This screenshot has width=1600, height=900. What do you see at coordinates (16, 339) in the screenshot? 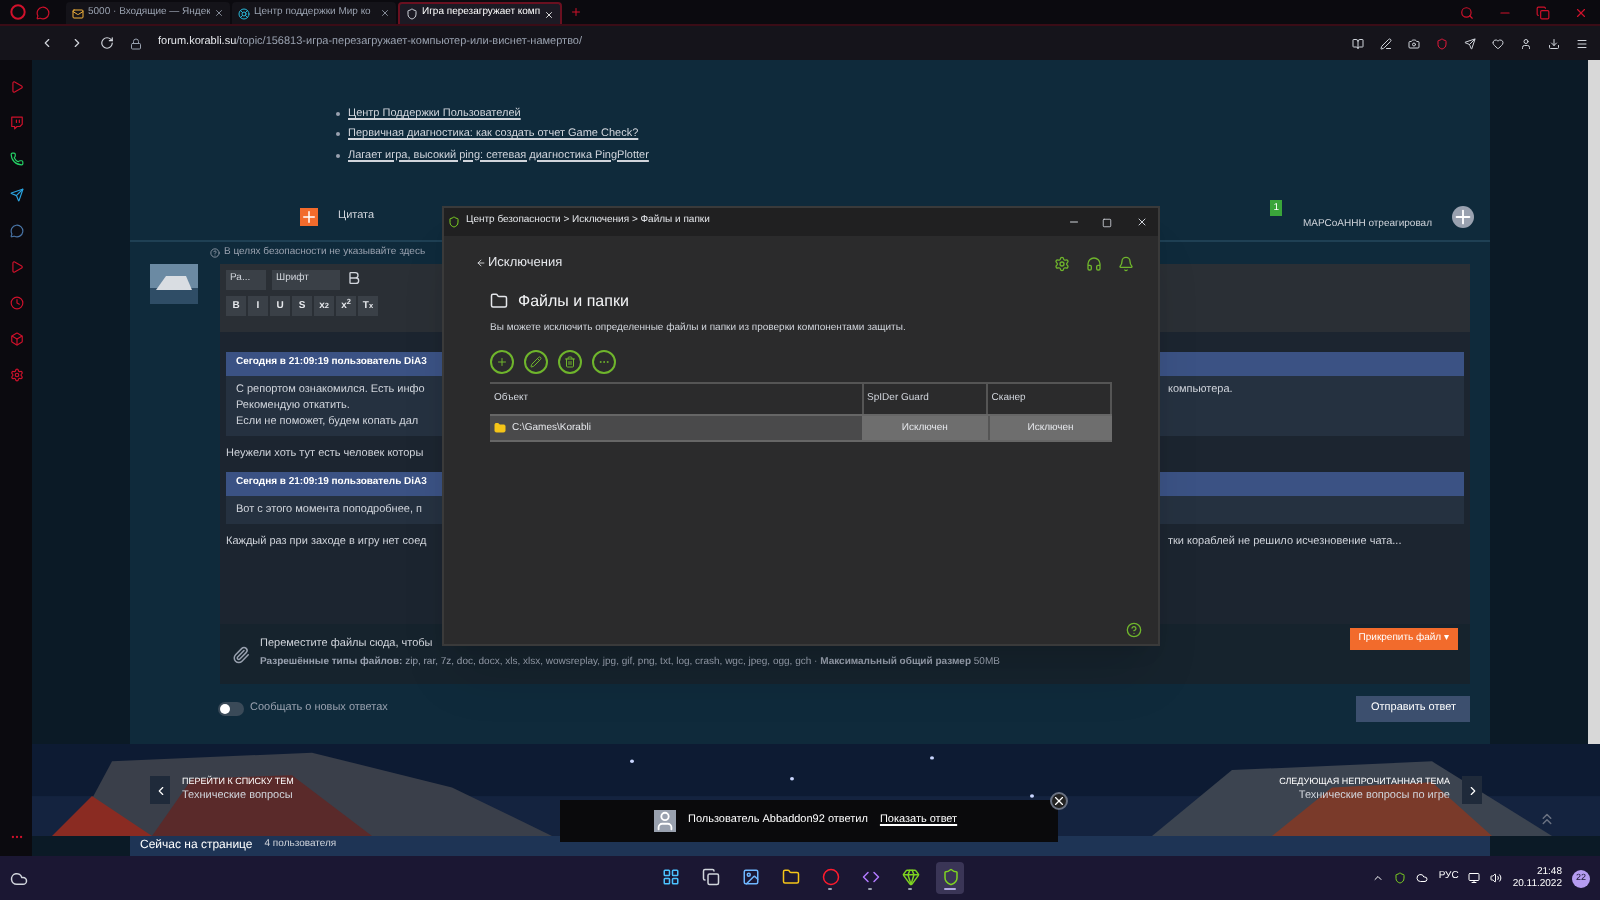
I see `cube-icon` at bounding box center [16, 339].